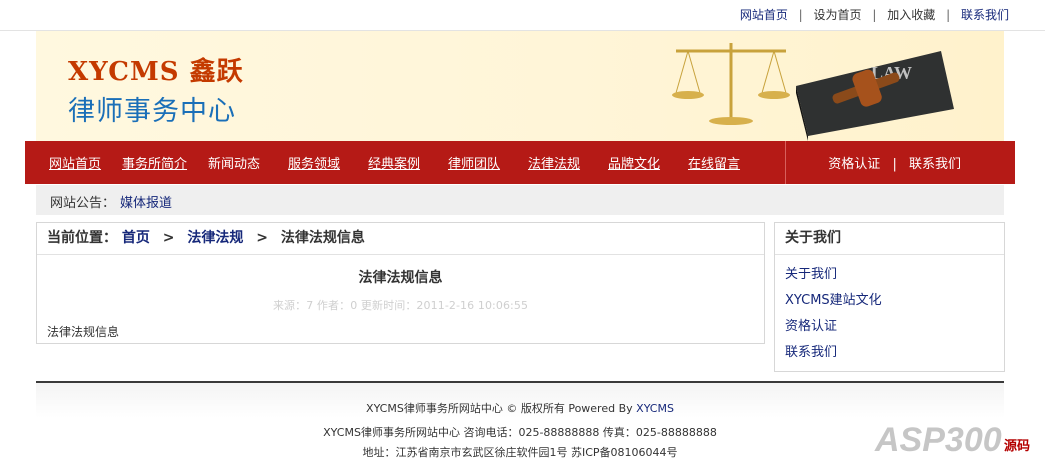  I want to click on sidebar-link-about: 关于我们, so click(889, 275).